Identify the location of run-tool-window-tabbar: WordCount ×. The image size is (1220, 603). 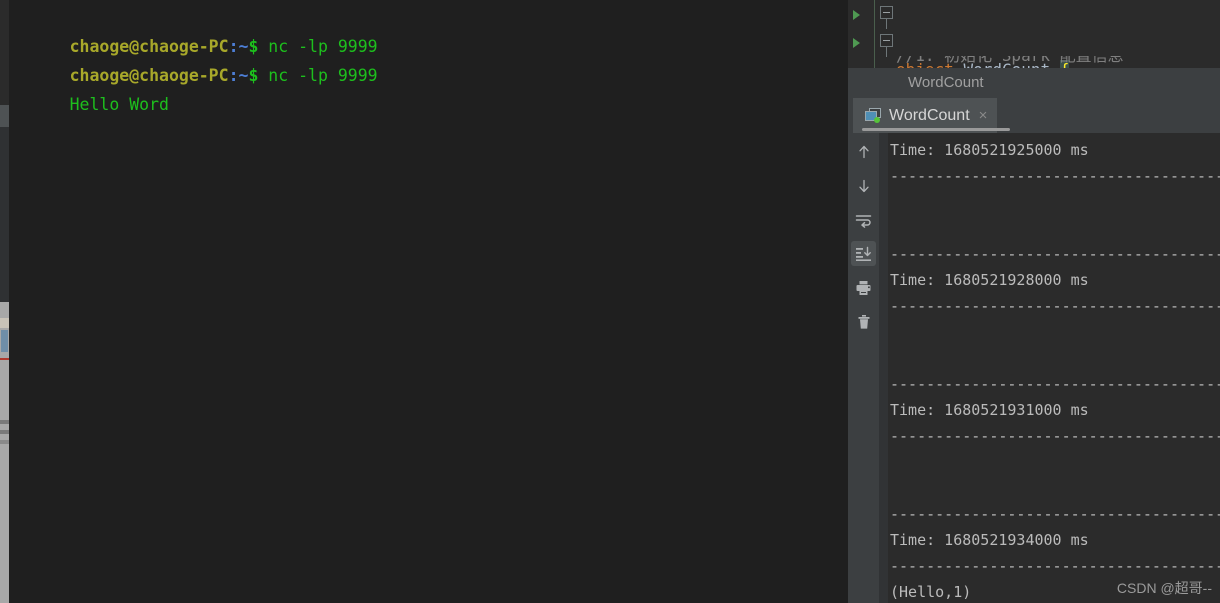
(1034, 115).